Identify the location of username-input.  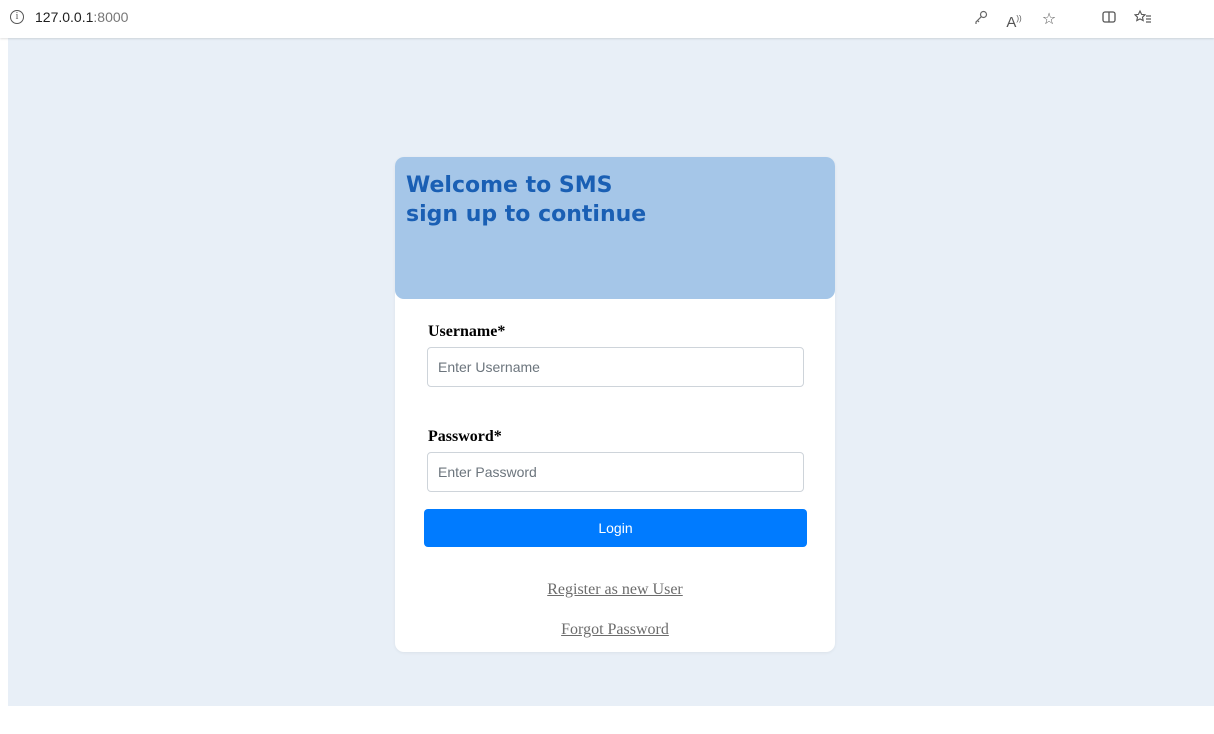
(615, 367).